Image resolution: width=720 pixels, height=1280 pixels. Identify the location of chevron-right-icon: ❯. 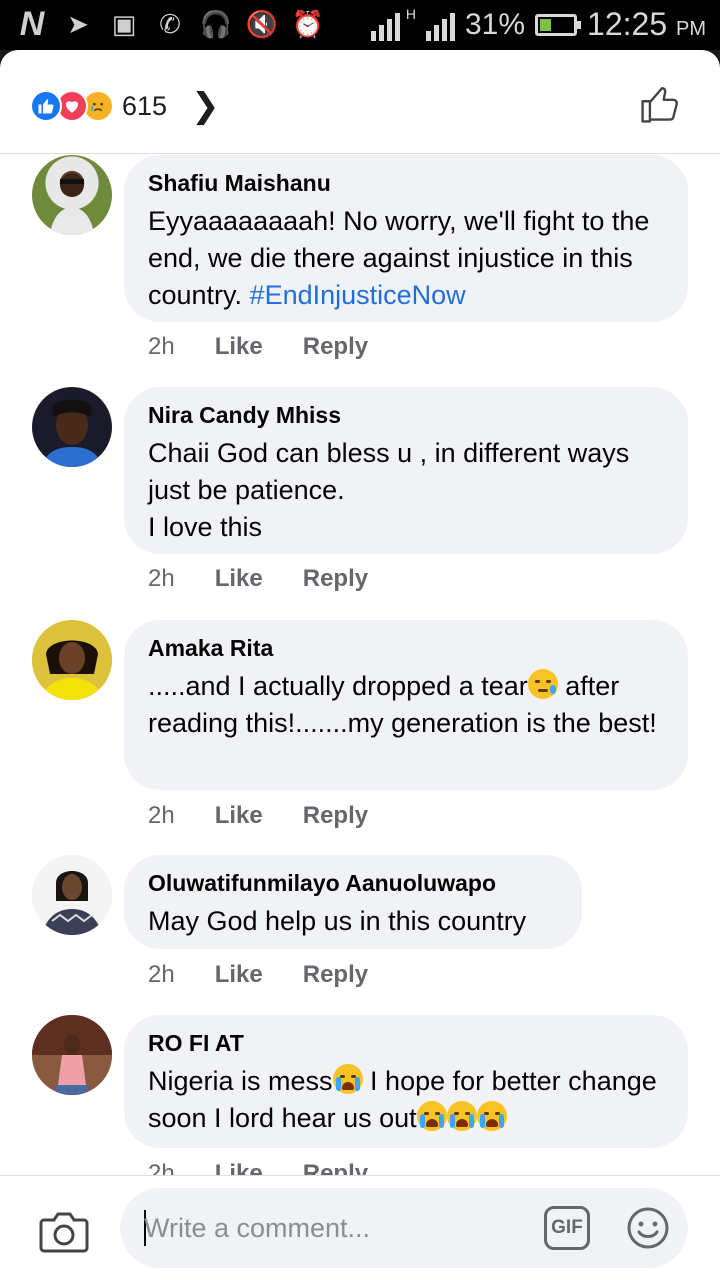
(205, 106).